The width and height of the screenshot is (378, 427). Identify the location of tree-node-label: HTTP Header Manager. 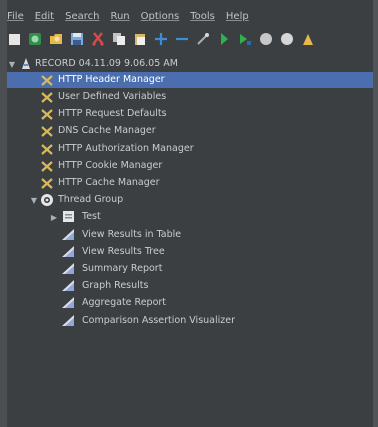
(111, 79).